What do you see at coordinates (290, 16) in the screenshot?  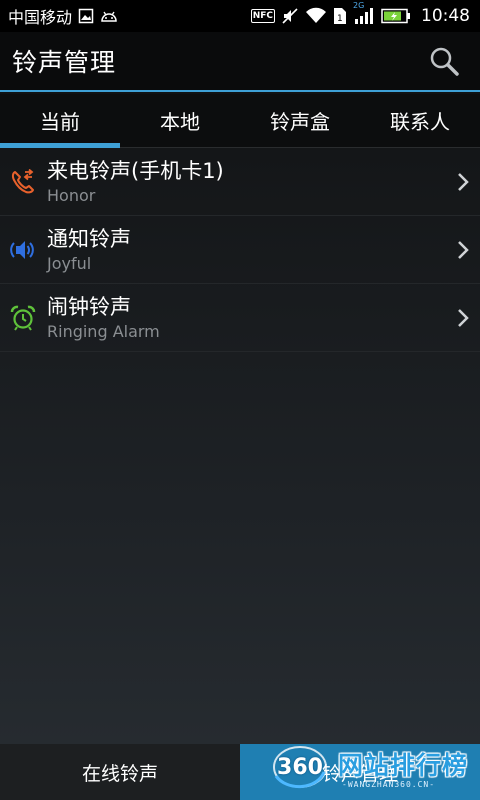 I see `mute-icon` at bounding box center [290, 16].